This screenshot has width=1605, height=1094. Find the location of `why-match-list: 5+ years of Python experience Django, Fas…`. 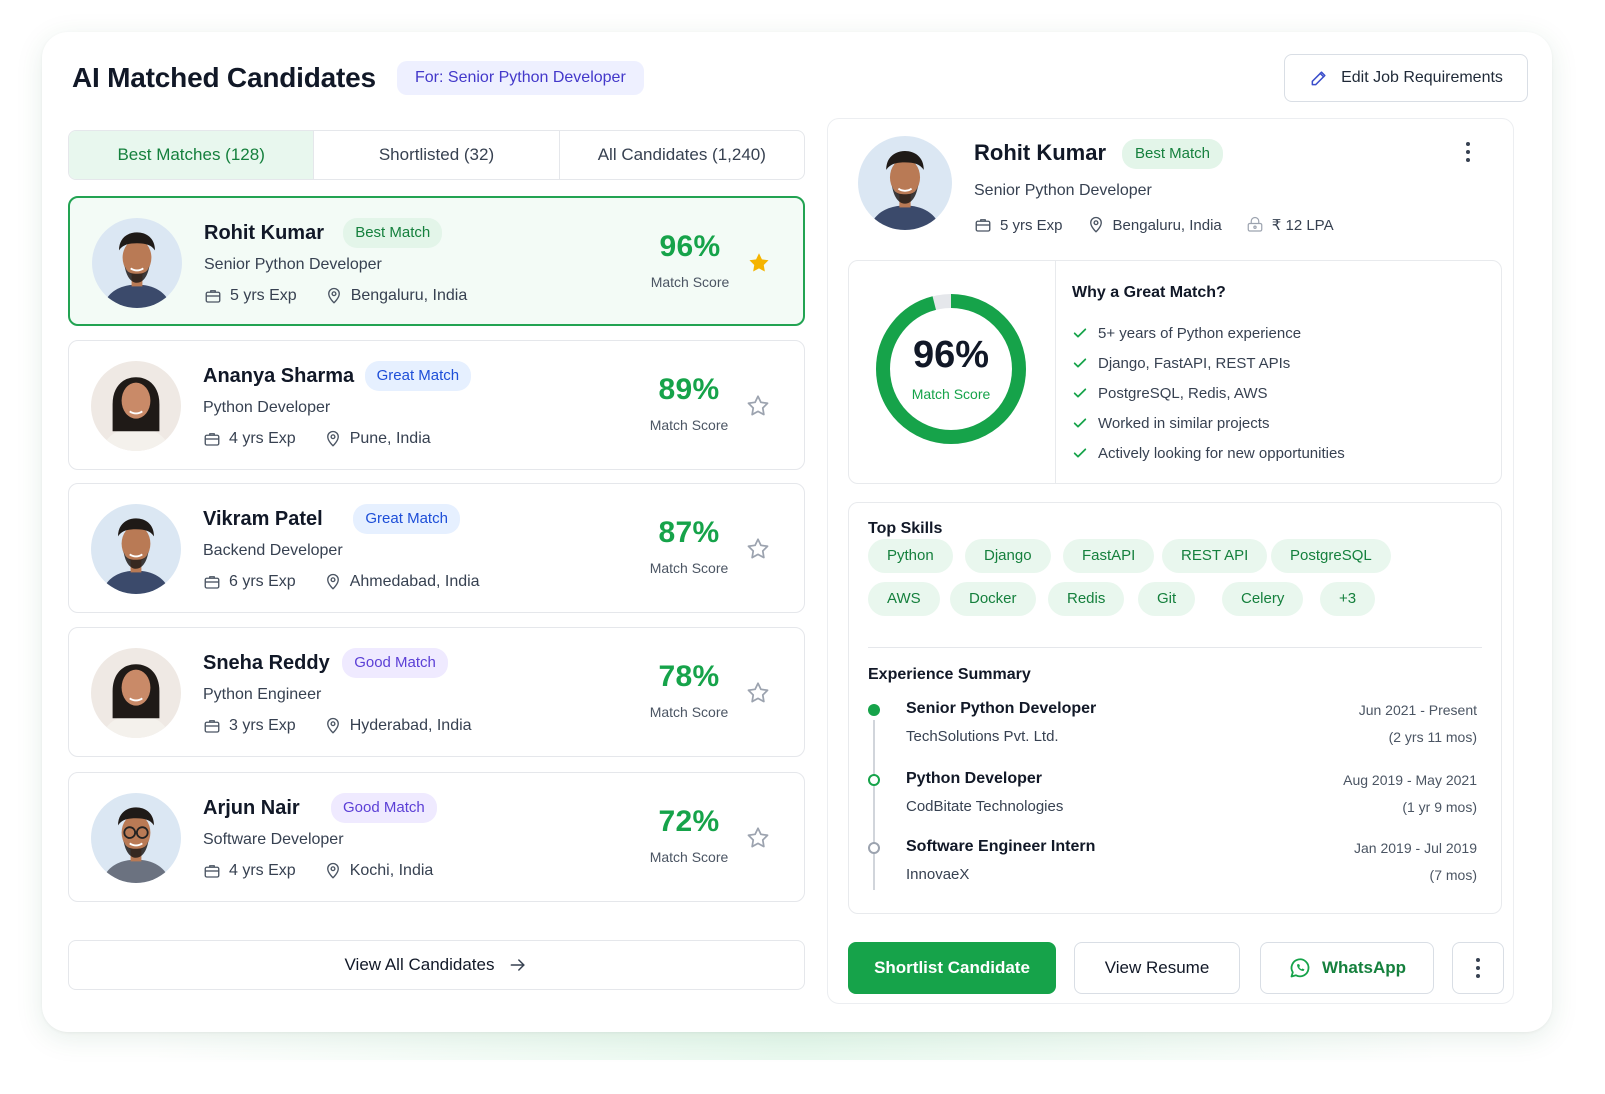

why-match-list: 5+ years of Python experience Django, Fas… is located at coordinates (1208, 393).